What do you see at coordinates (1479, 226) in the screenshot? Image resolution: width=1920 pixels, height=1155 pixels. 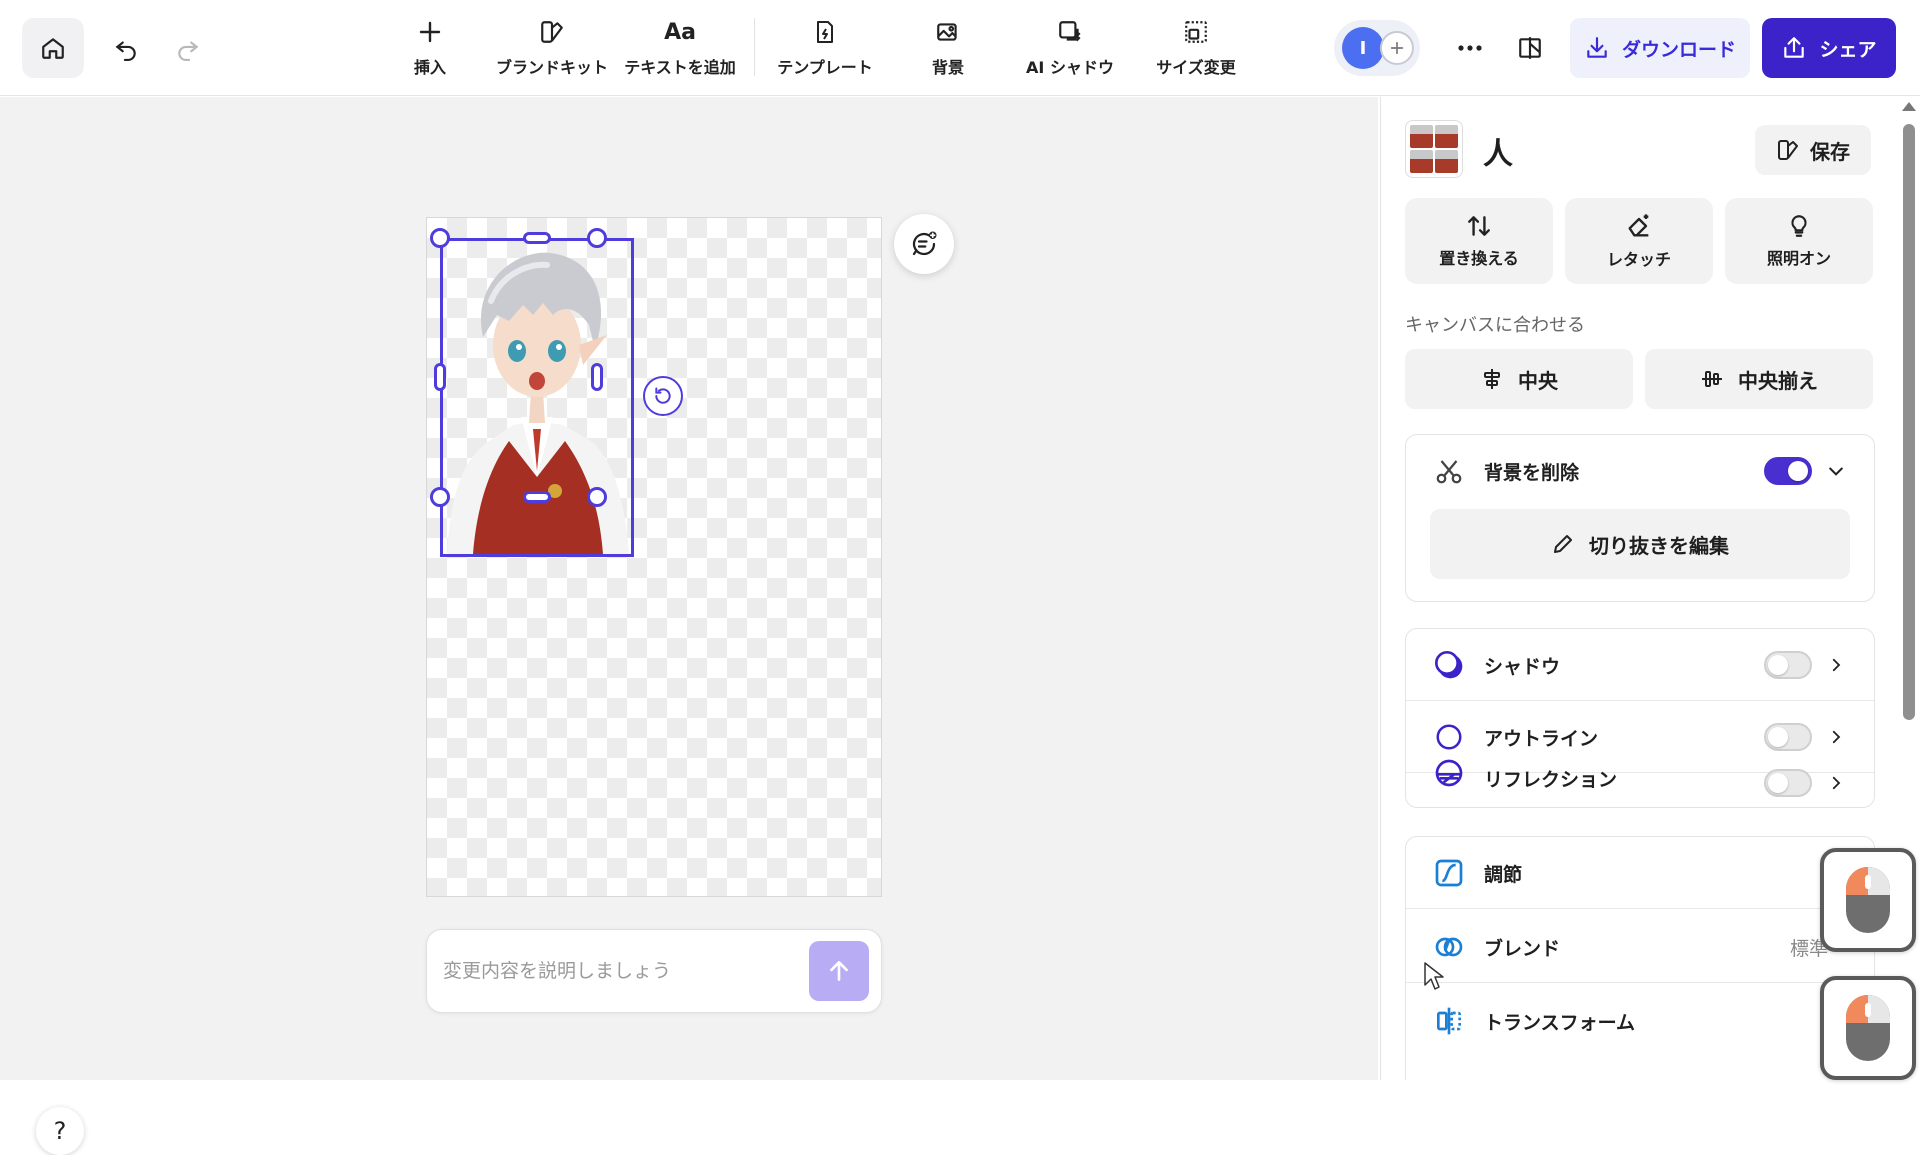 I see `swap-icon` at bounding box center [1479, 226].